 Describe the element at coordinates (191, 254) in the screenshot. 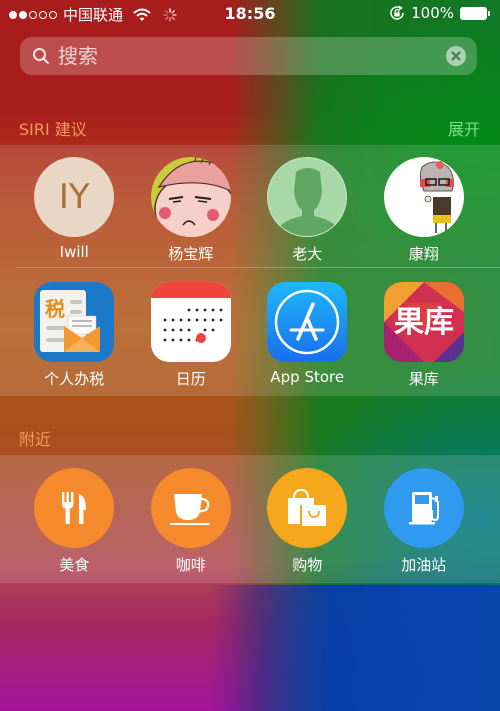

I see `contact-name: 杨宝辉` at that location.